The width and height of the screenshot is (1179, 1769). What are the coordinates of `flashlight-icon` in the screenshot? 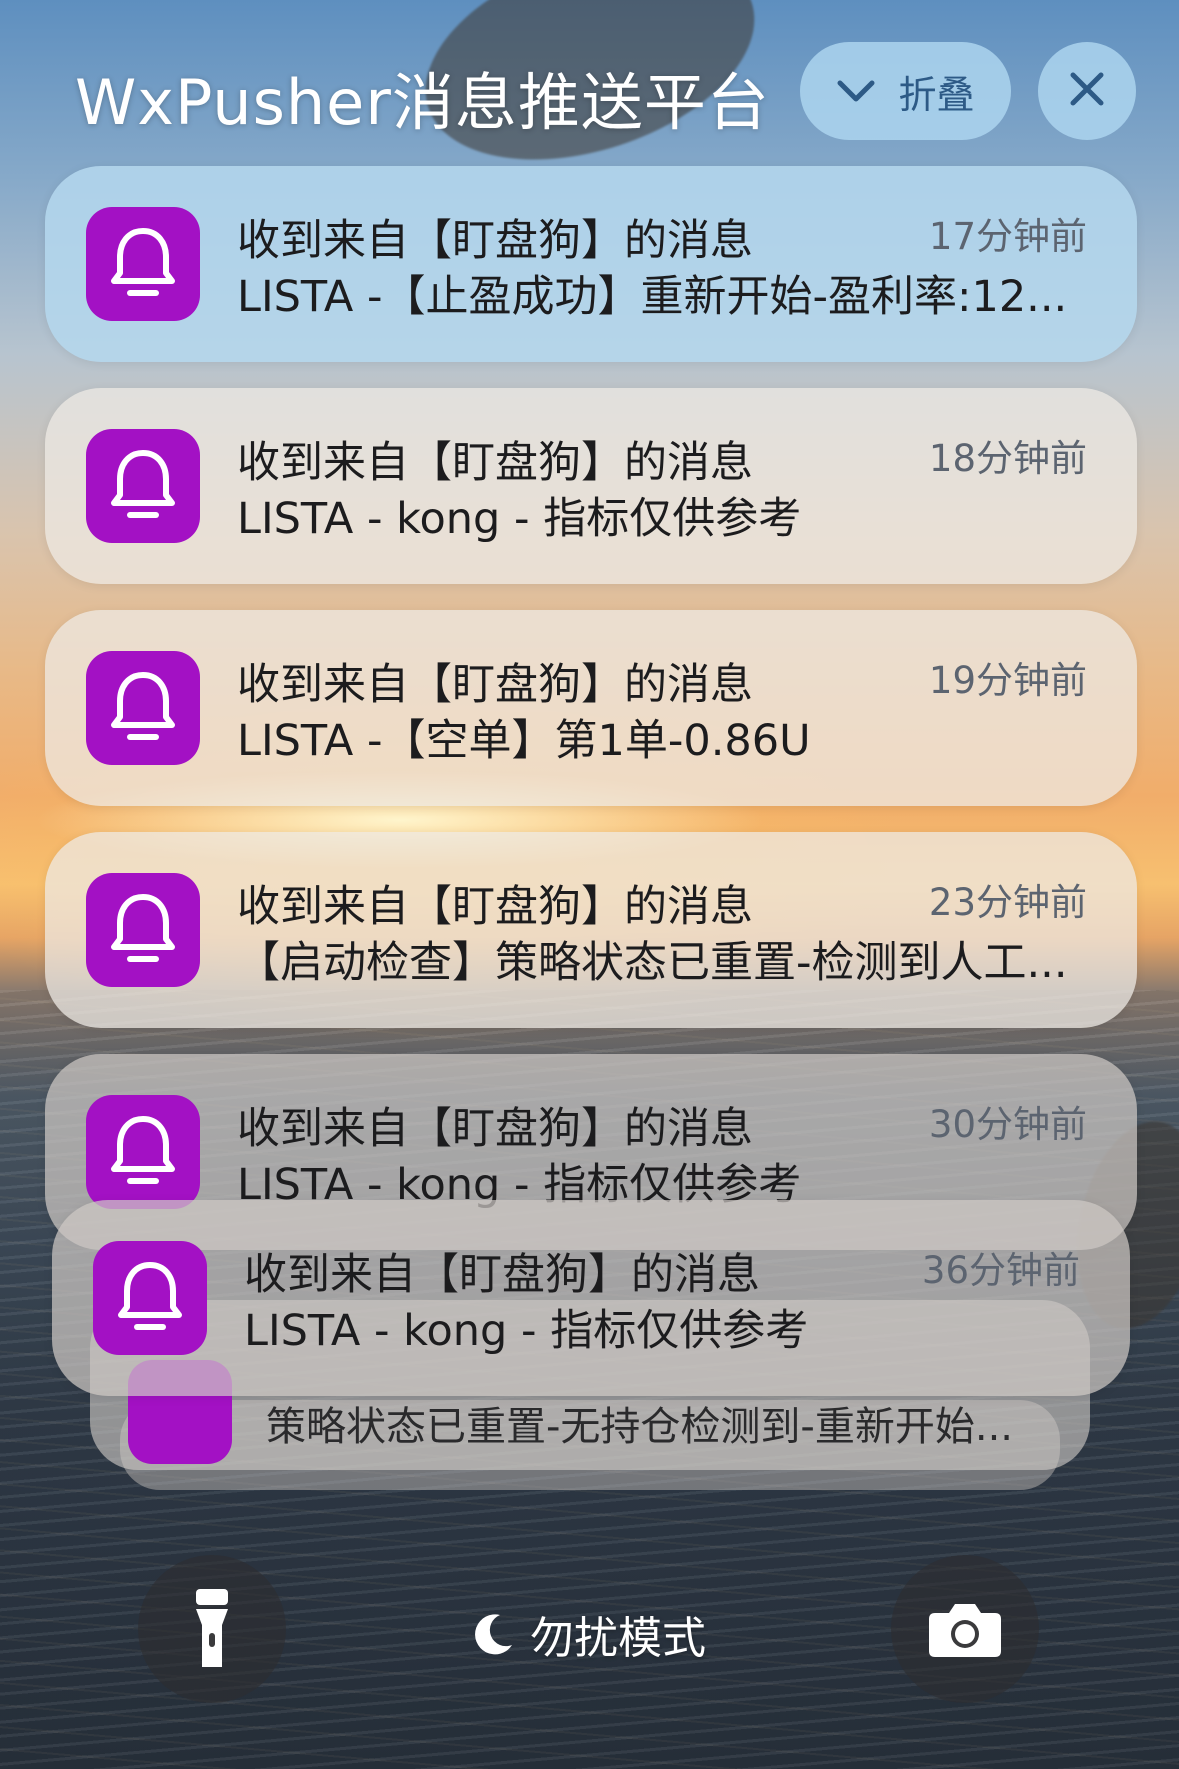 It's located at (212, 1628).